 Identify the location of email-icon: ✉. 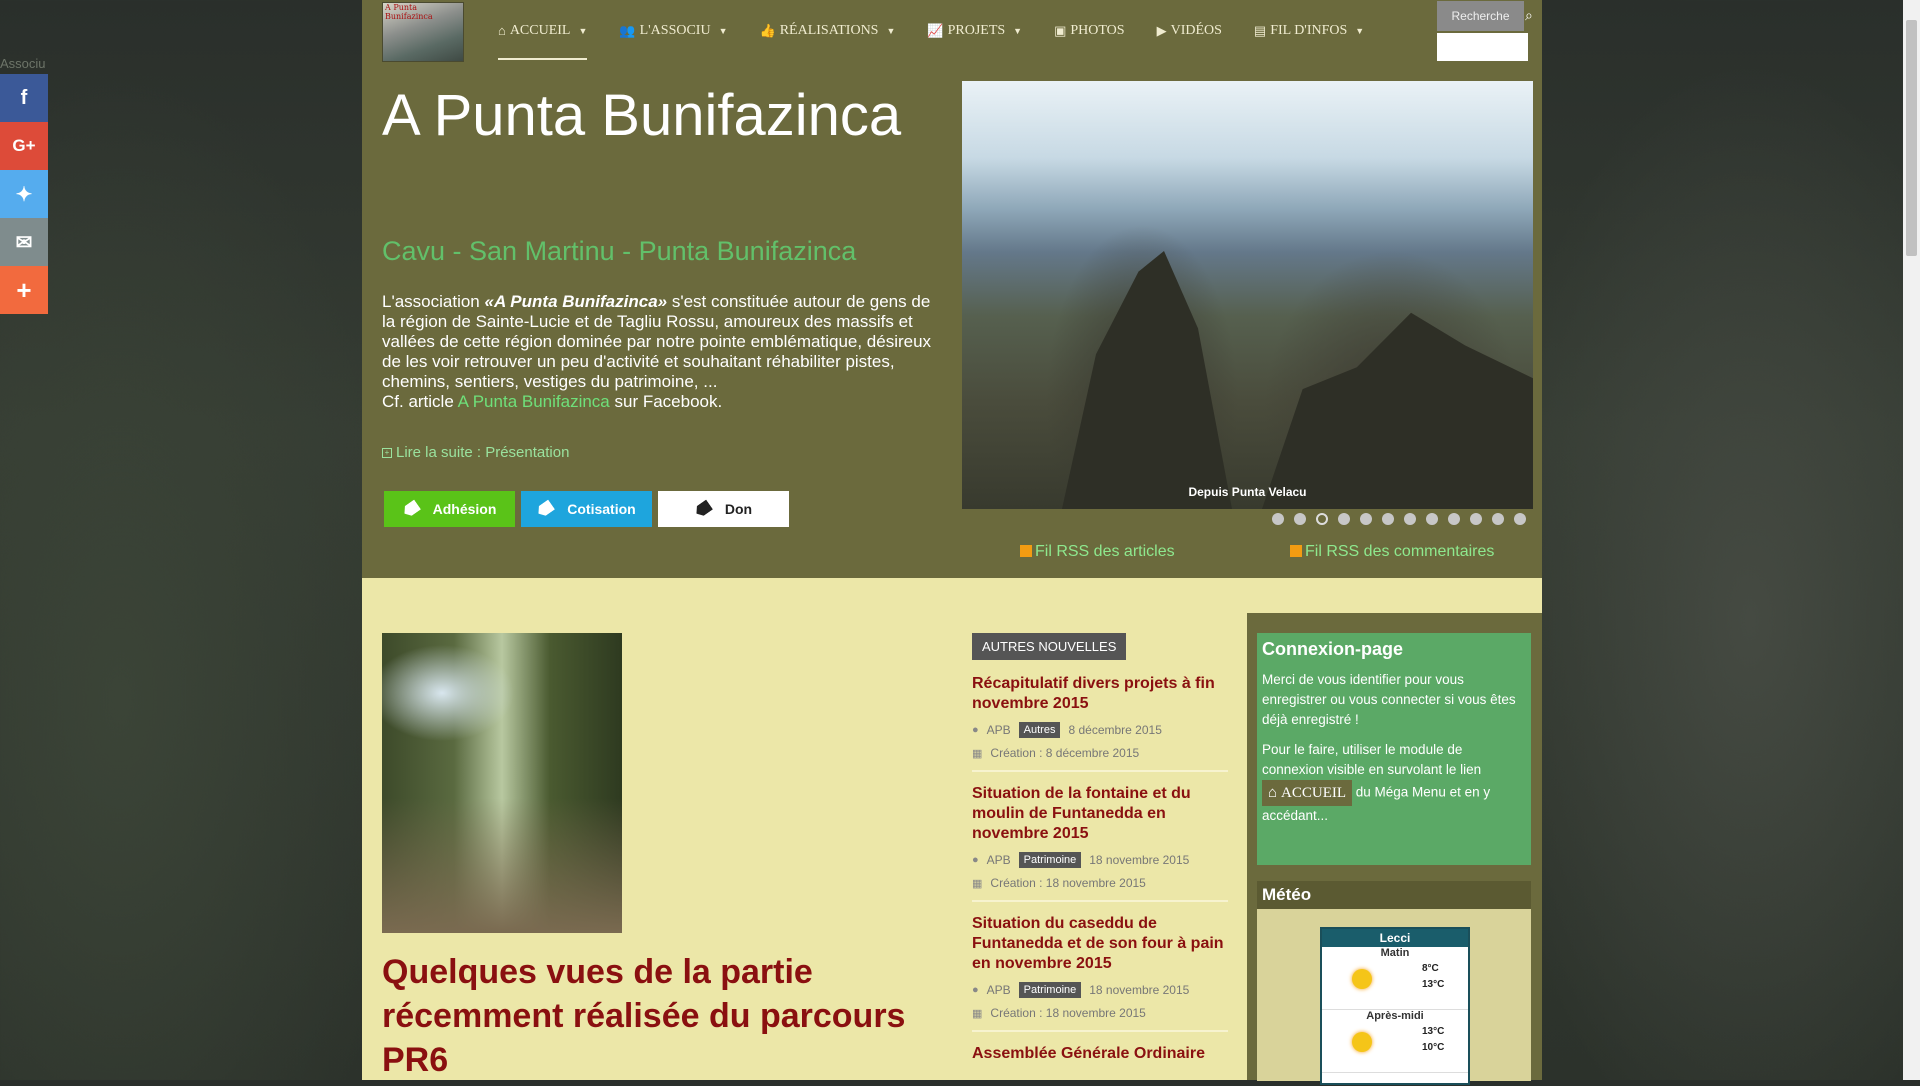
(24, 242).